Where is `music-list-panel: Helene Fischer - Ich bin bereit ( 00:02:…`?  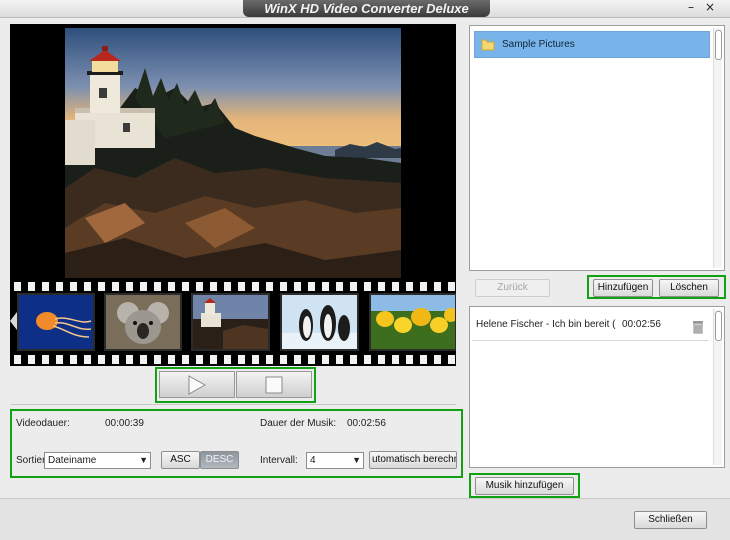
music-list-panel: Helene Fischer - Ich bin bereit ( 00:02:… is located at coordinates (597, 387).